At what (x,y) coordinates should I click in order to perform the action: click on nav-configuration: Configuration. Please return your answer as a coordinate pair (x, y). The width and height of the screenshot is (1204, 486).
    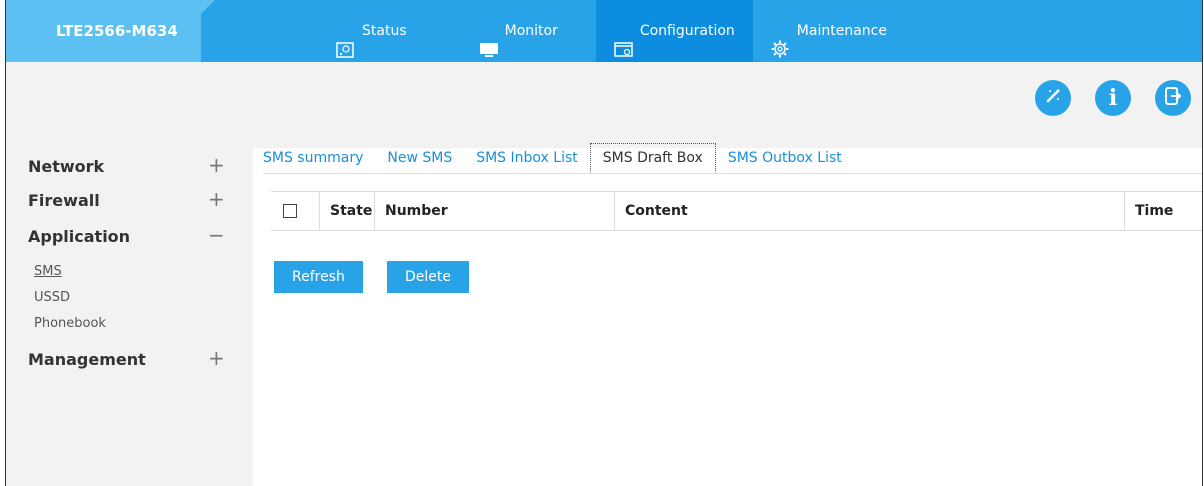
    Looking at the image, I should click on (674, 31).